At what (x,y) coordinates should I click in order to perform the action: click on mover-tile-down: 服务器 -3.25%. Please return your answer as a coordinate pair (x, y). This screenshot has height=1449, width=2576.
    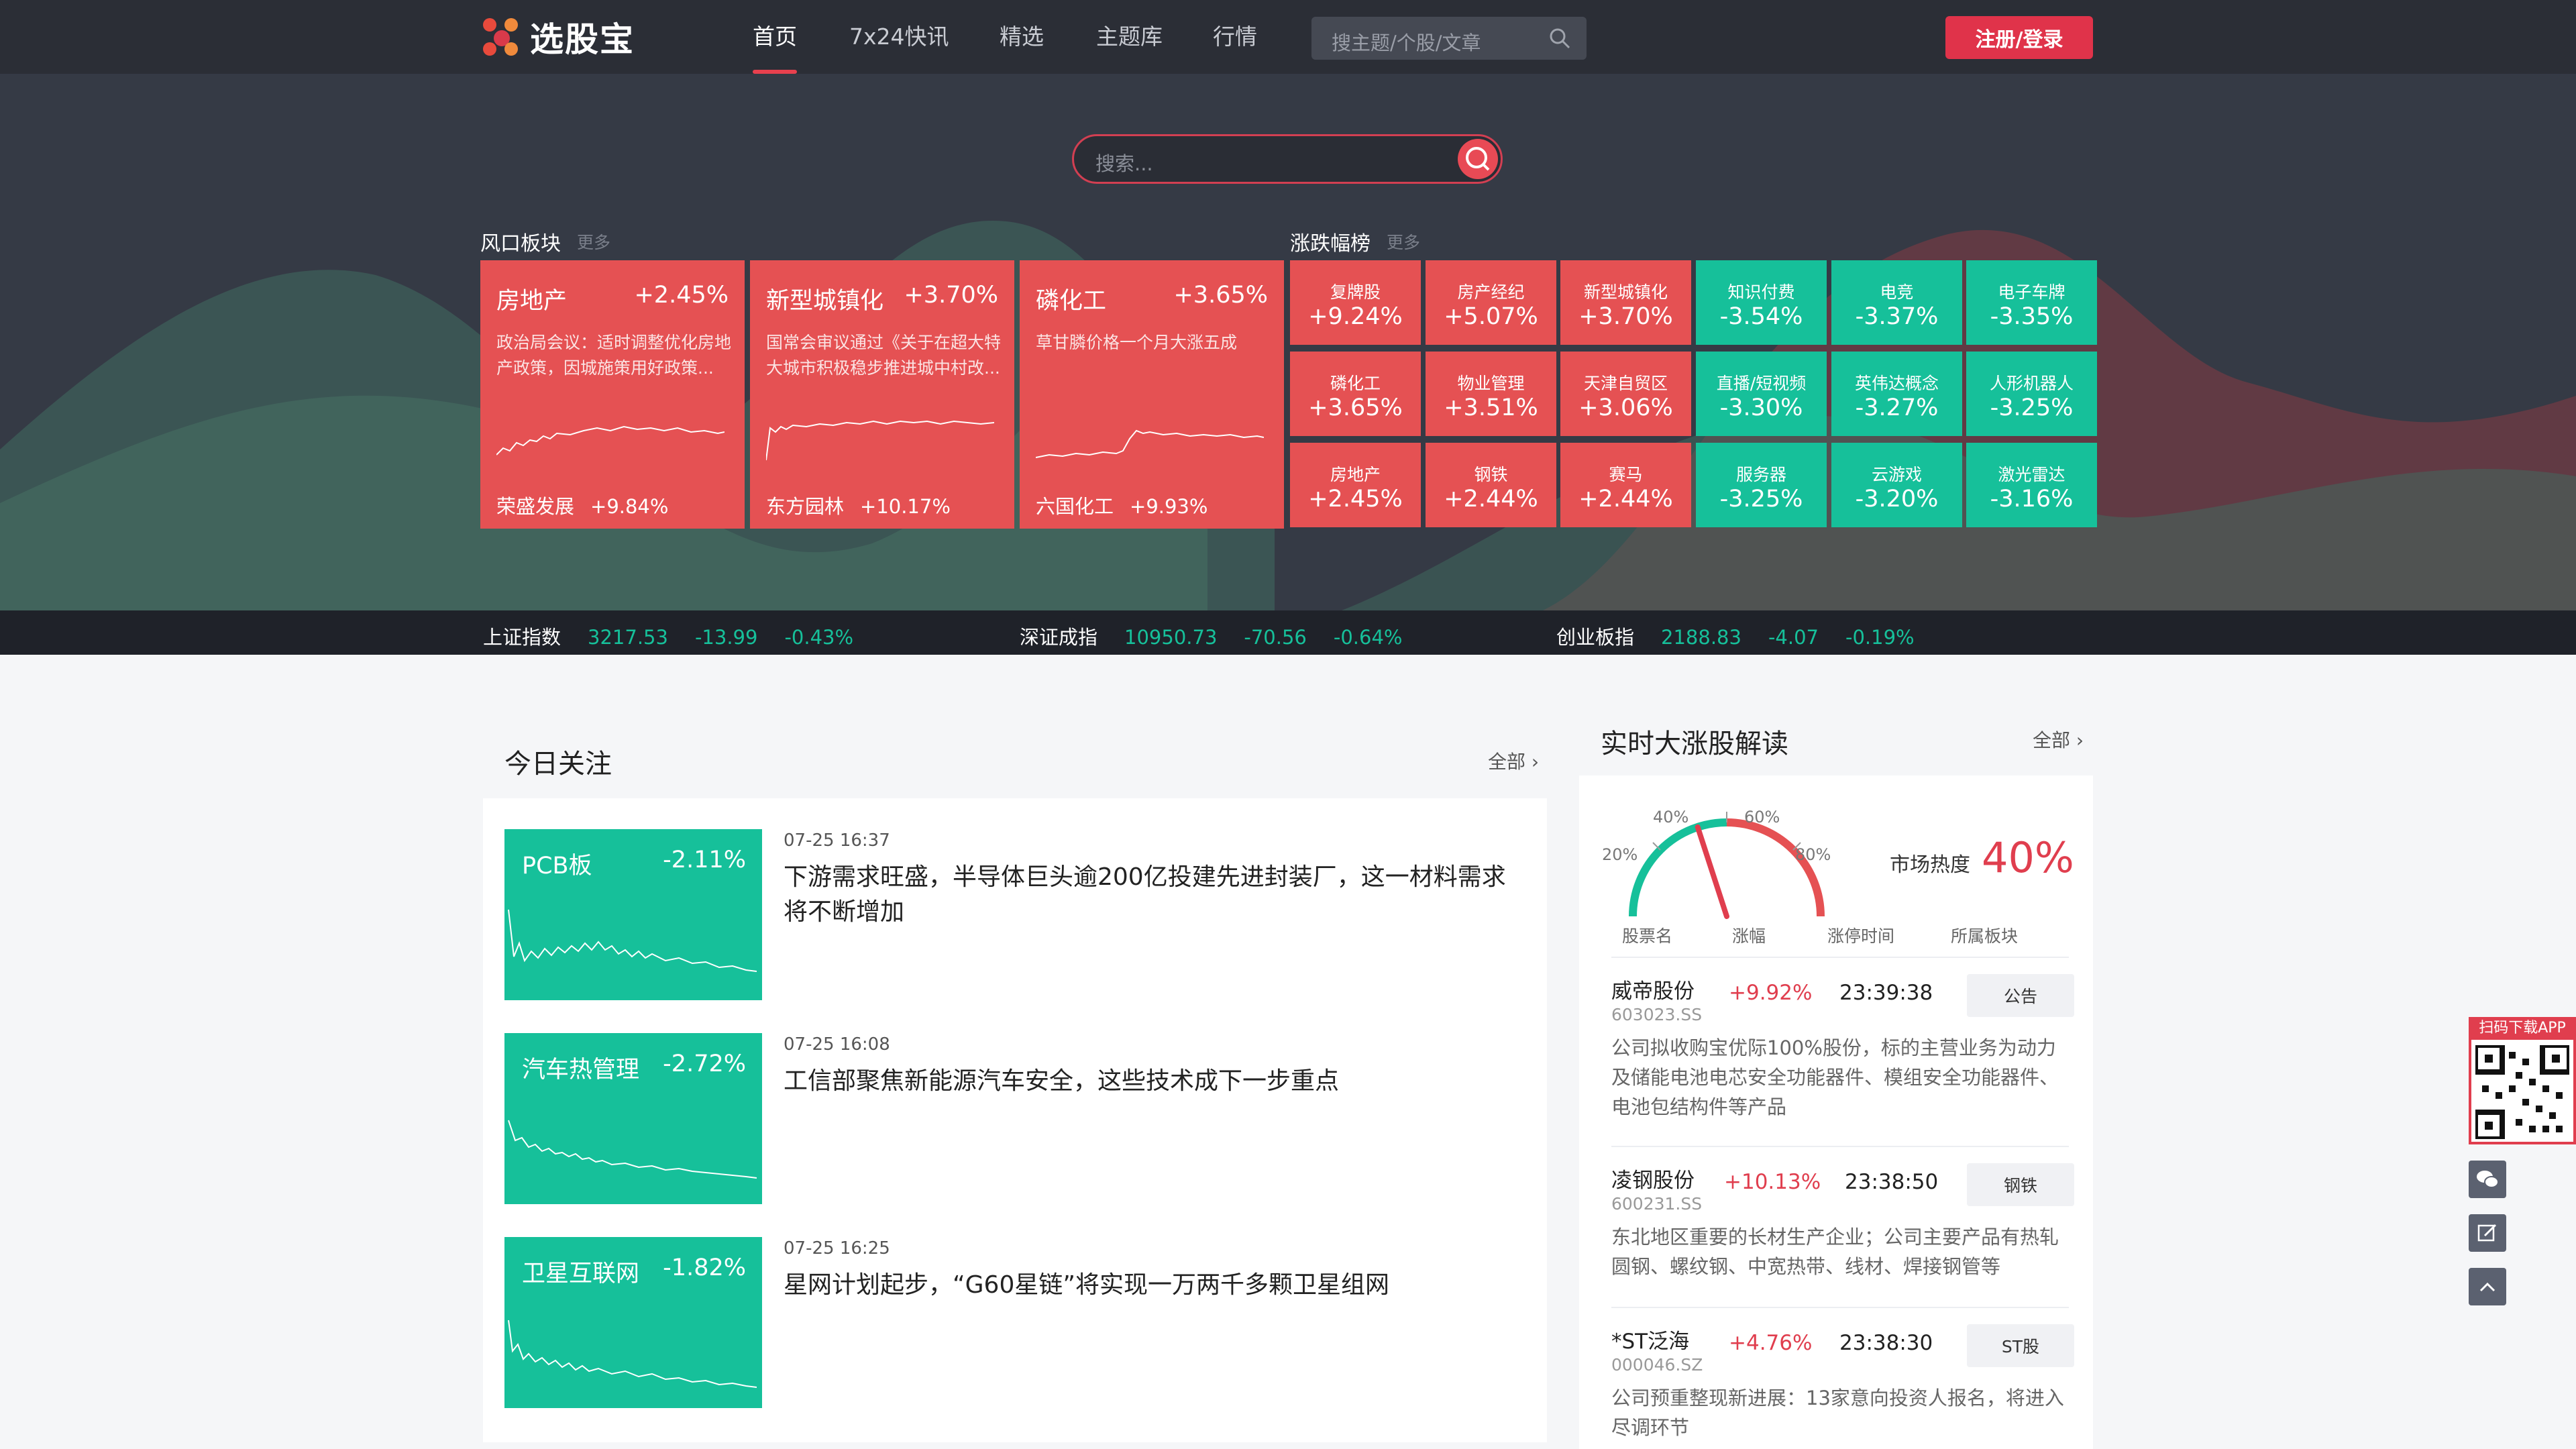
    Looking at the image, I should click on (1761, 485).